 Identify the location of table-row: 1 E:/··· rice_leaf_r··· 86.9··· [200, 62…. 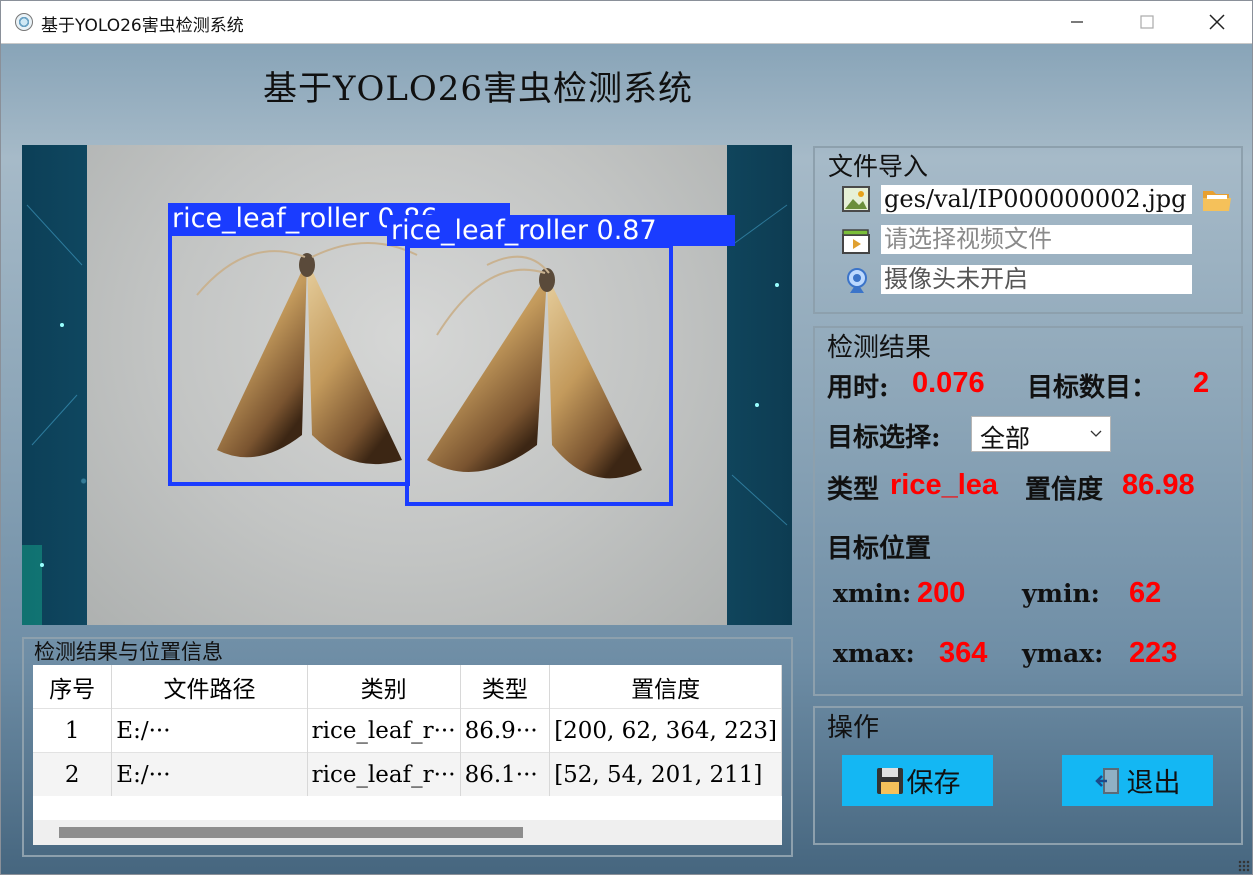
(407, 730).